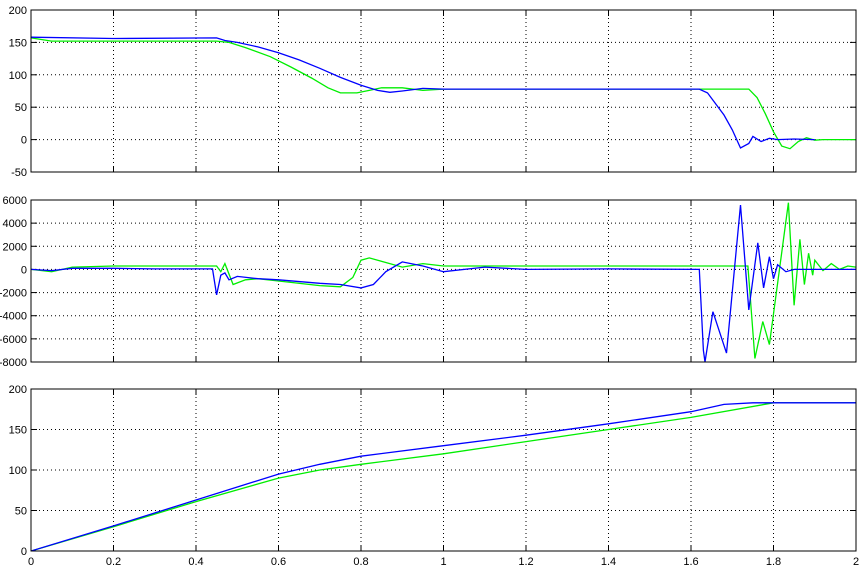 This screenshot has width=868, height=571. What do you see at coordinates (15, 201) in the screenshot?
I see `y-tick-label: 6000` at bounding box center [15, 201].